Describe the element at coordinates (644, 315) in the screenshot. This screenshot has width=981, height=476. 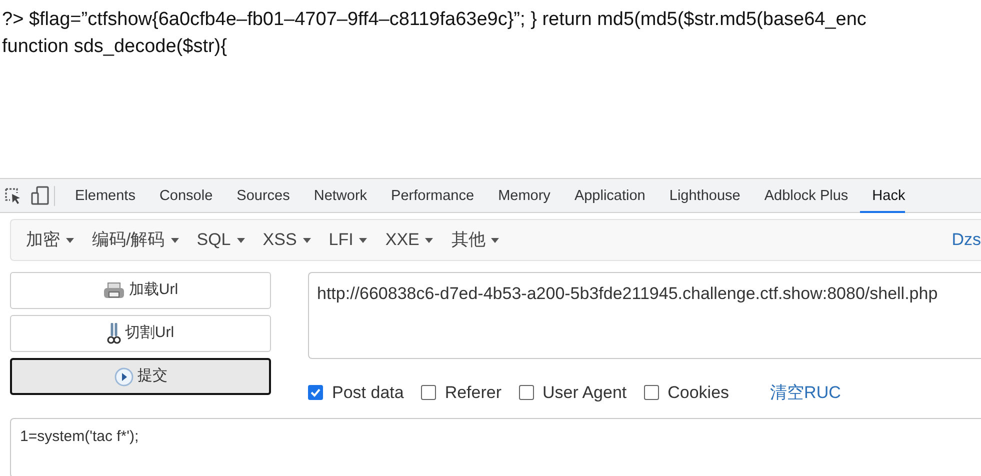
I see `url-field: http://660838c6-d7ed-4b53-a200-5b3fde211945.challenge.ctf.show:8080/shell.php` at that location.